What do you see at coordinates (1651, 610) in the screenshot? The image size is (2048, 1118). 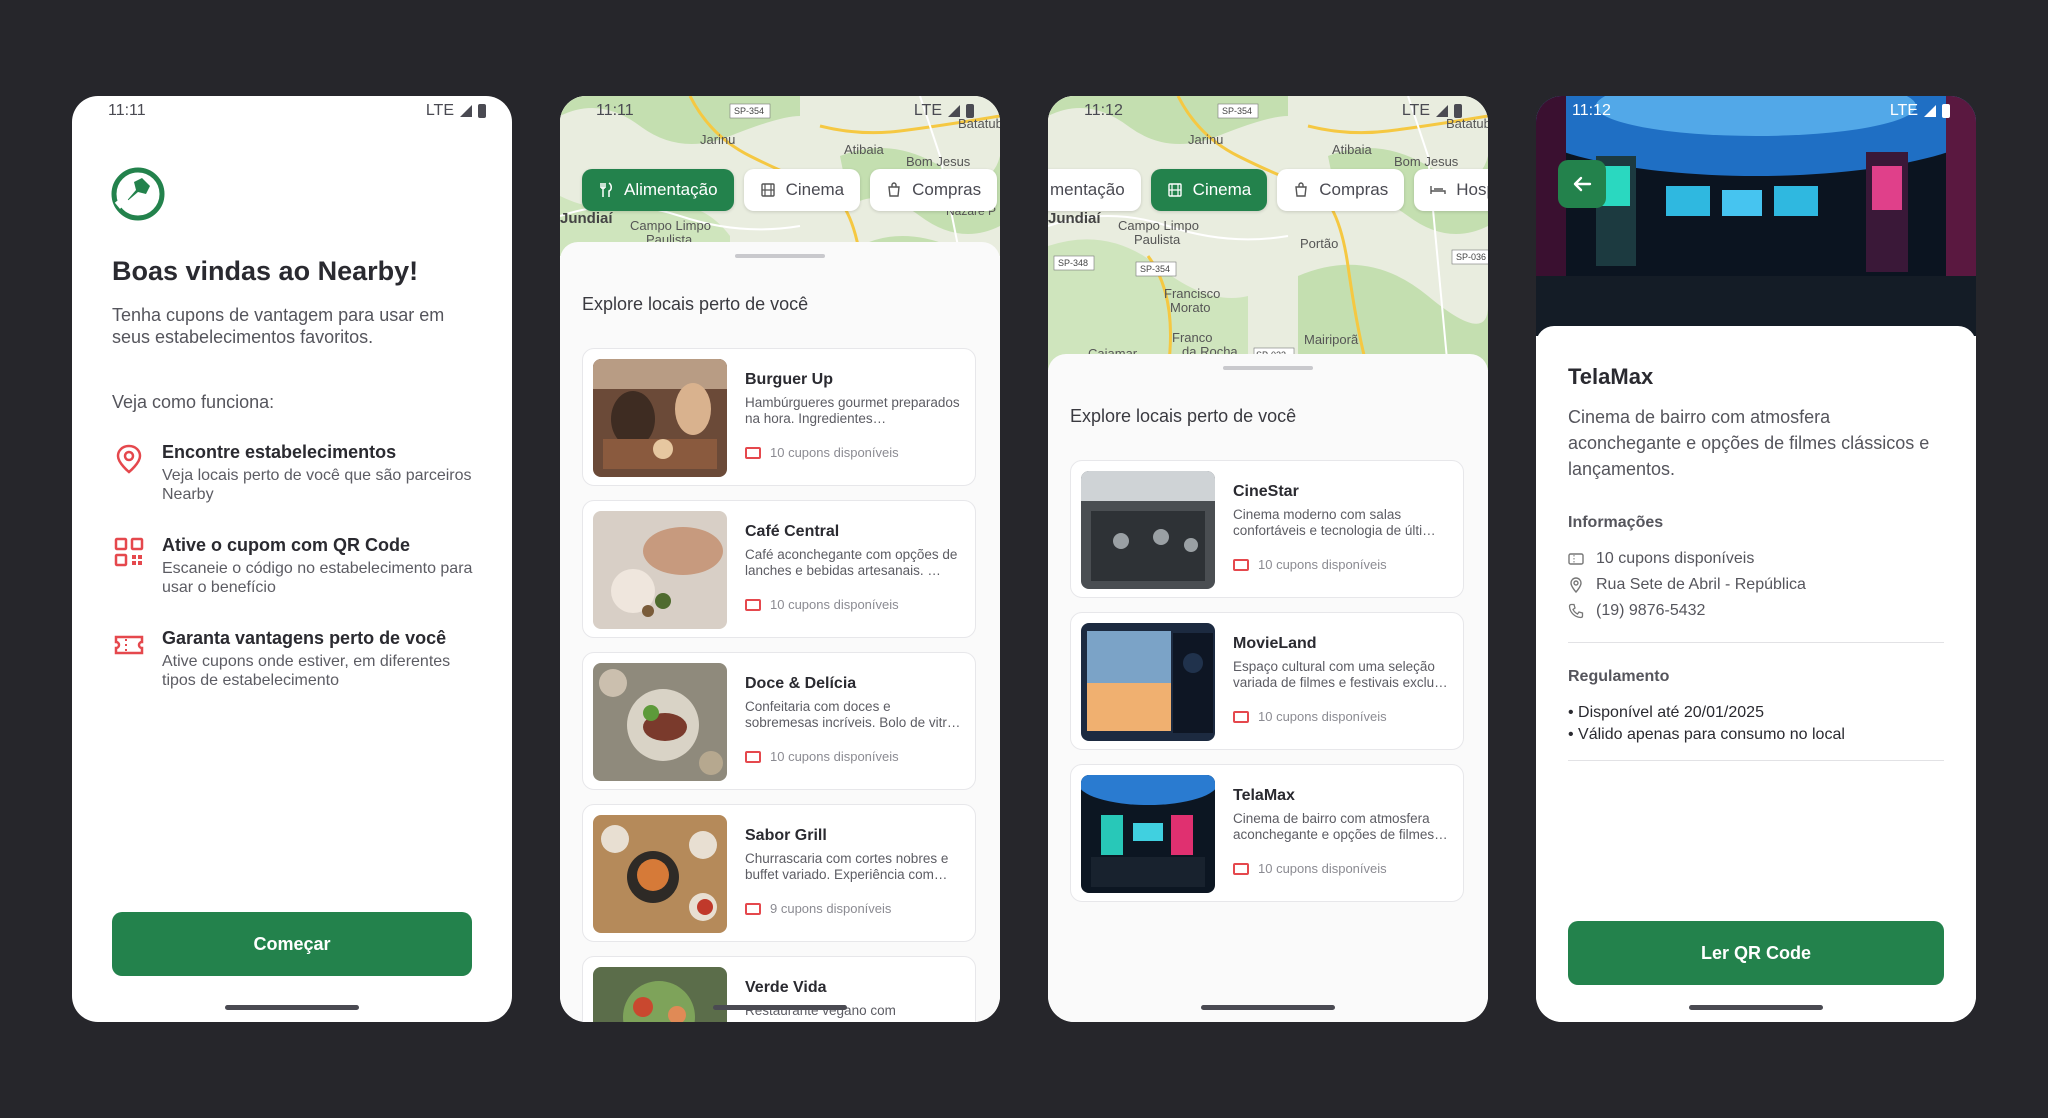 I see `info-phone-text: (19) 9876-5432` at bounding box center [1651, 610].